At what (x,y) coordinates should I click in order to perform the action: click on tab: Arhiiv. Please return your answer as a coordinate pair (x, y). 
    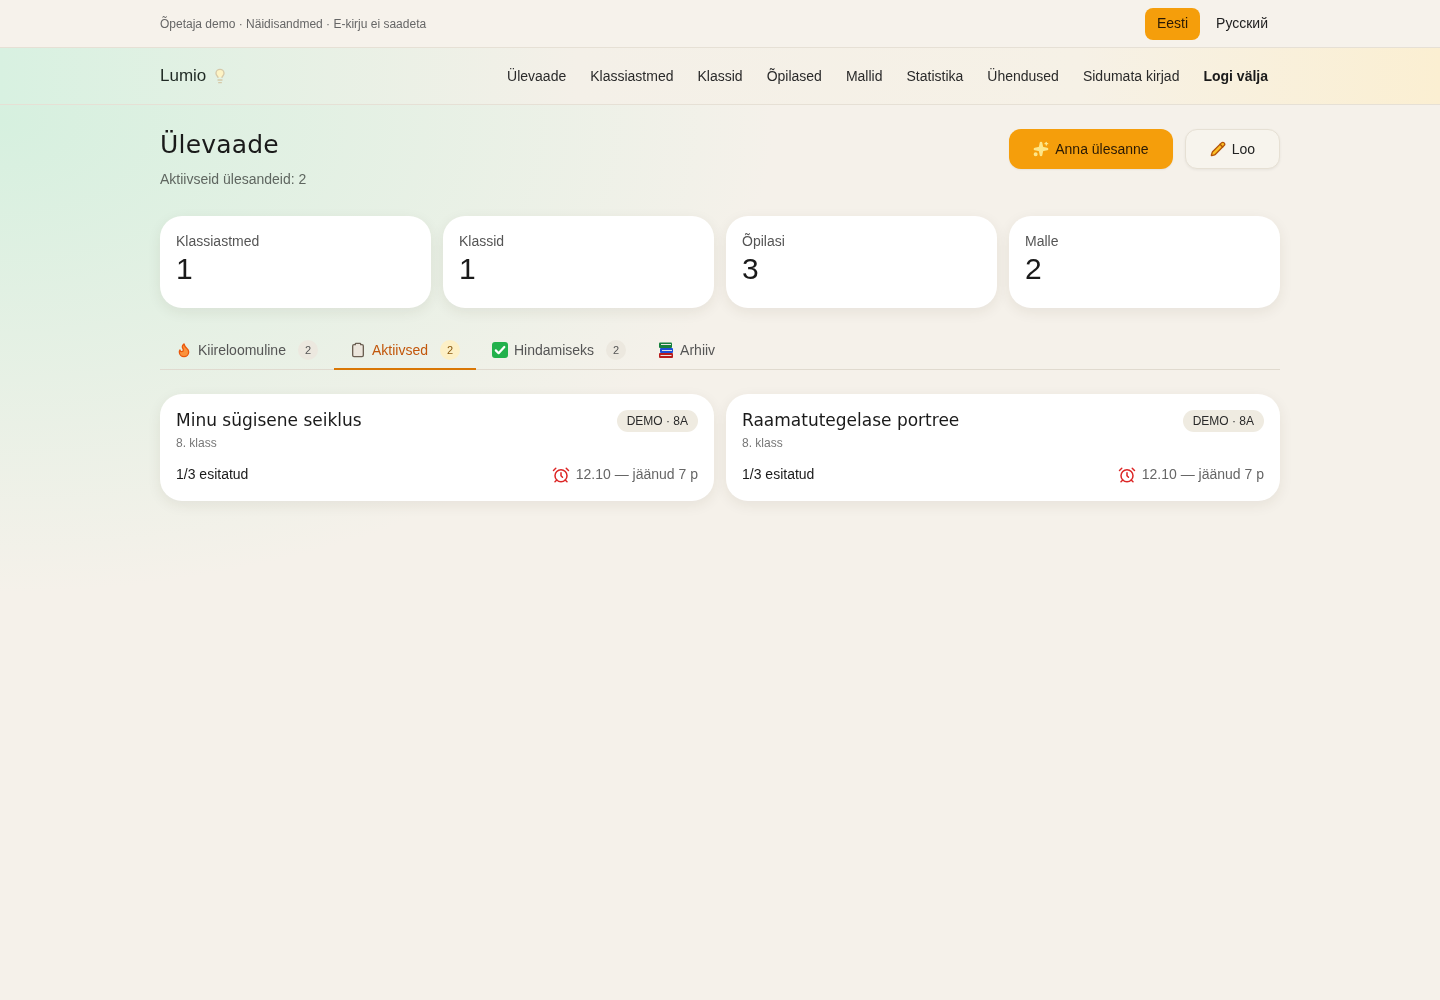
    Looking at the image, I should click on (687, 351).